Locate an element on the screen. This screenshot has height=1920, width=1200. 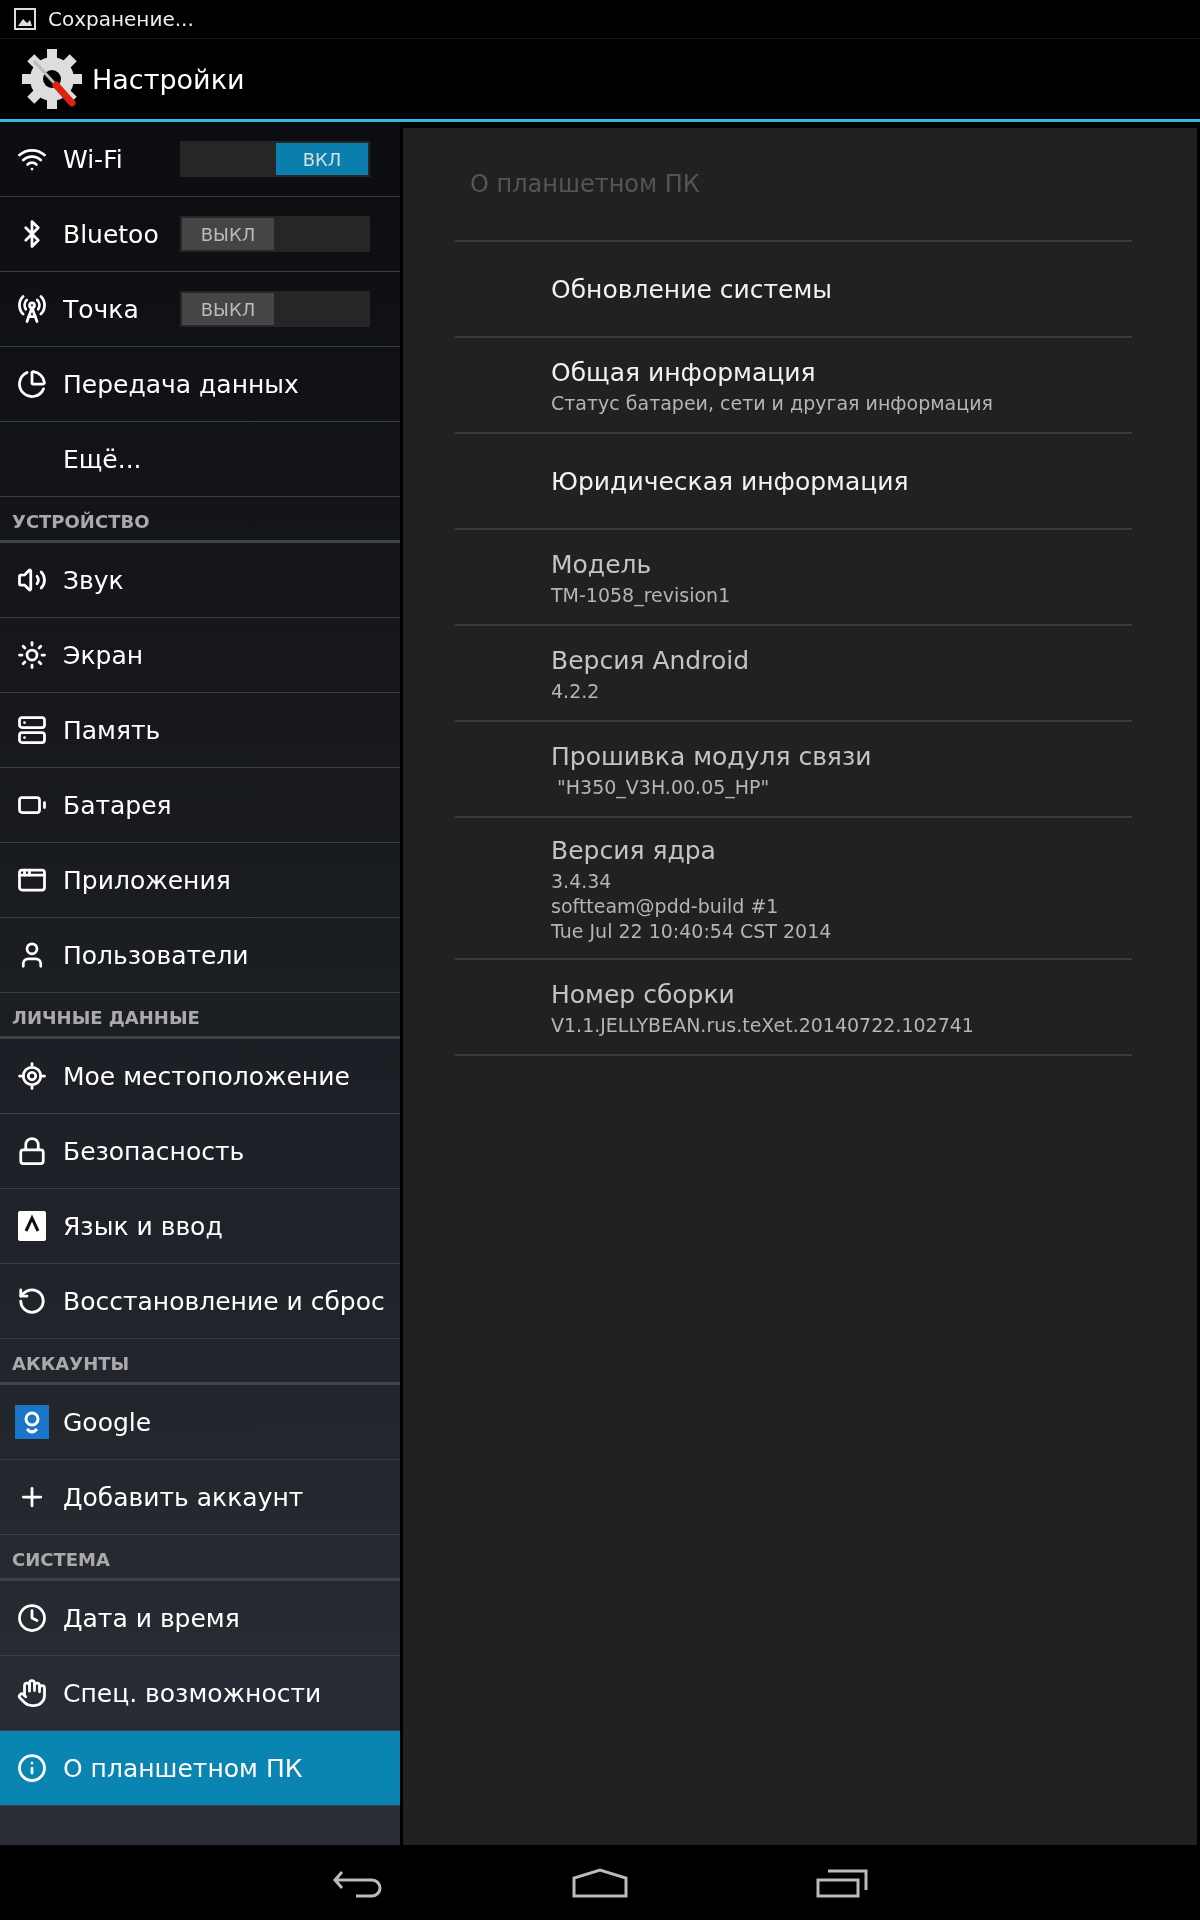
sidebar-item: Батарея is located at coordinates (200, 805).